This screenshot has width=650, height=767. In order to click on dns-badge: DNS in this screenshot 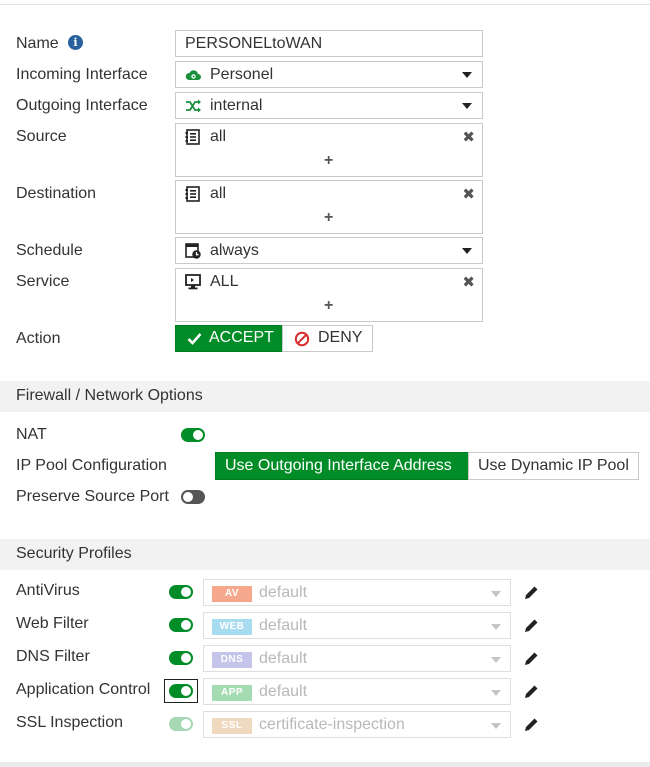, I will do `click(232, 660)`.